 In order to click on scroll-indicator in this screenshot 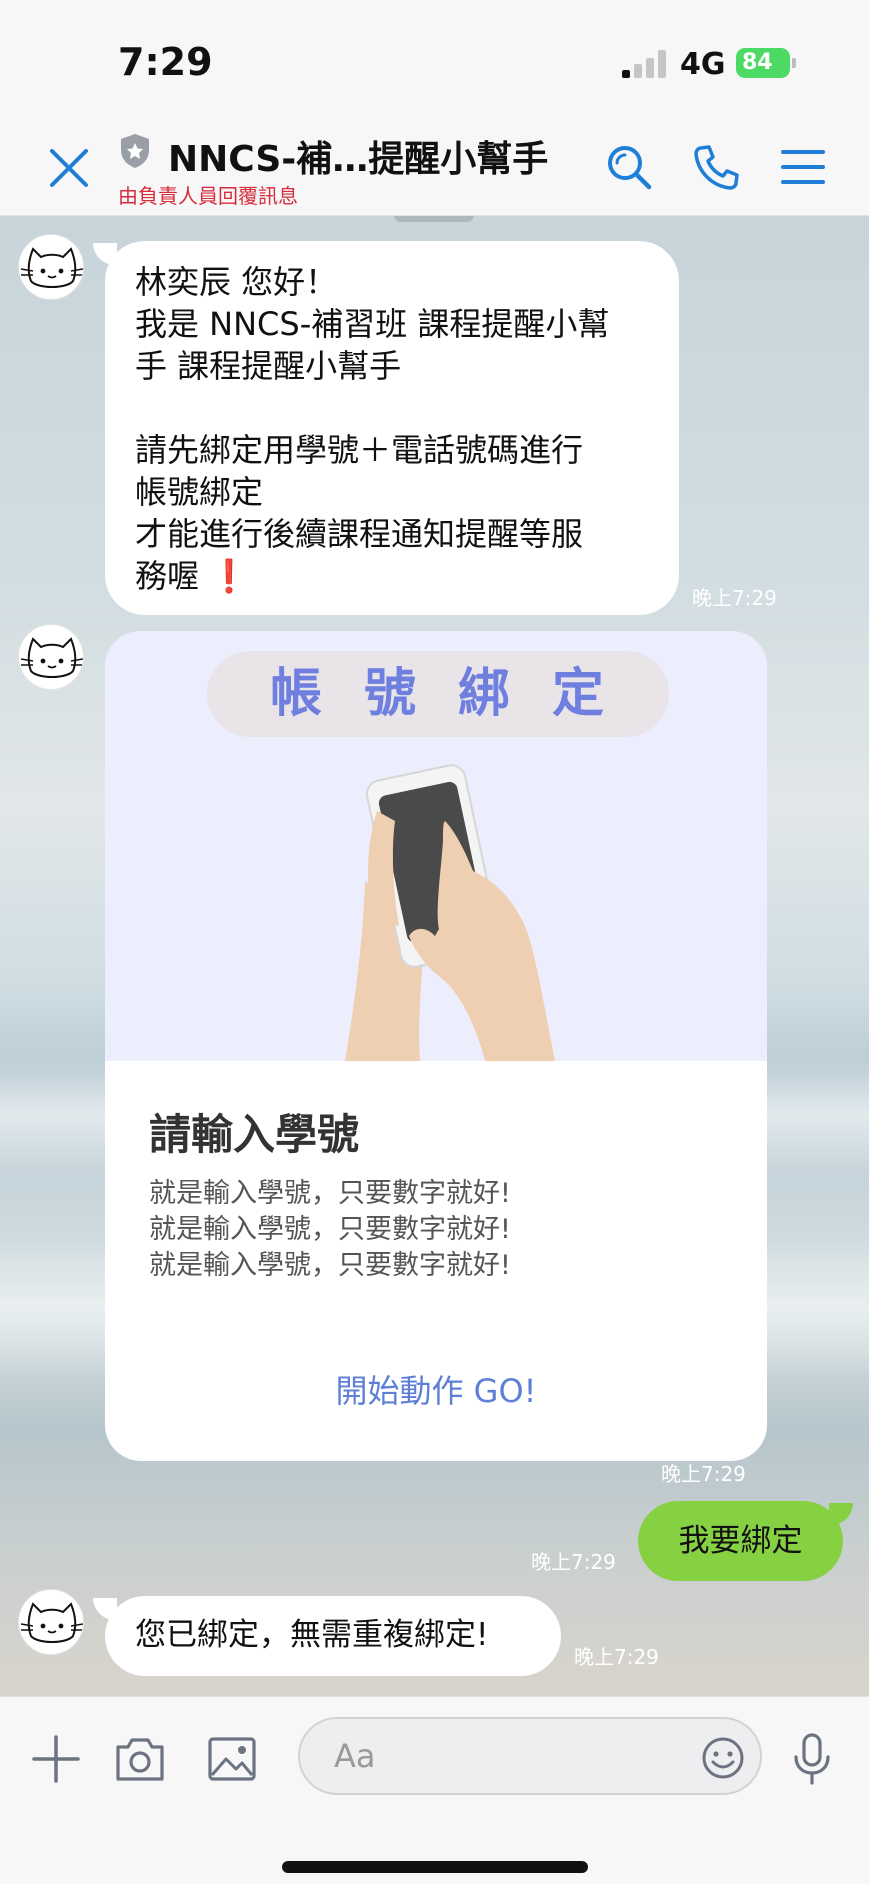, I will do `click(434, 219)`.